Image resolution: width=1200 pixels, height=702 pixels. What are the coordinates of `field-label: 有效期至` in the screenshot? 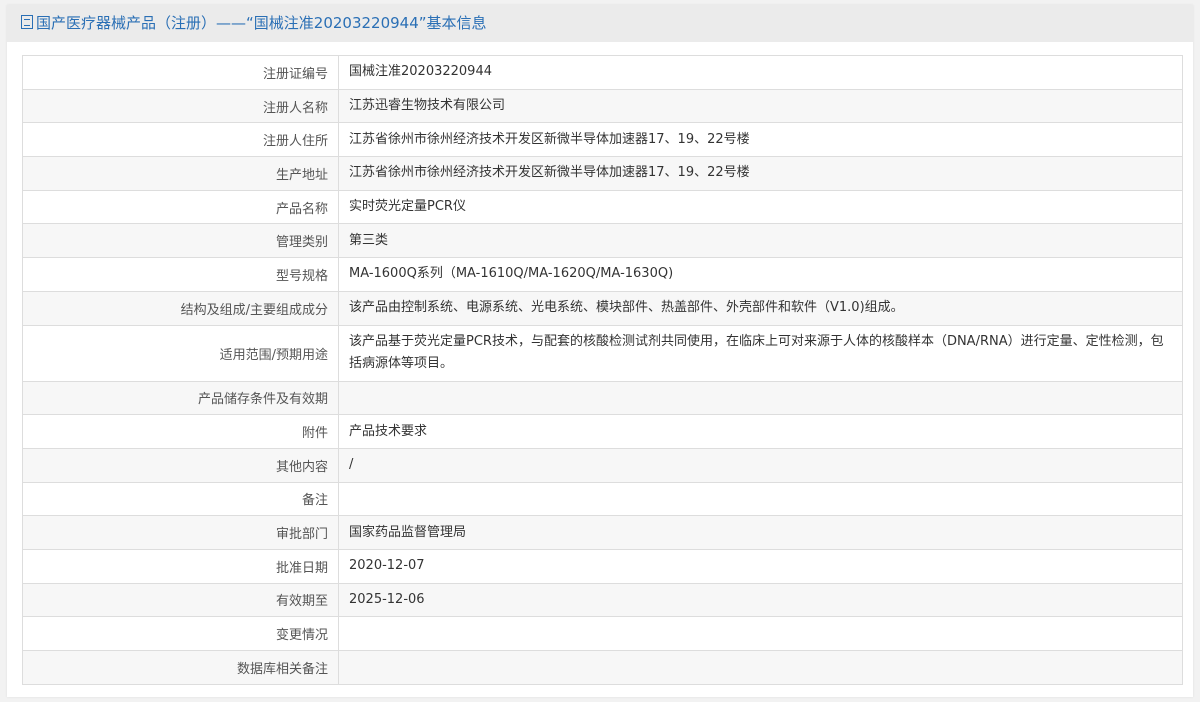 It's located at (180, 600).